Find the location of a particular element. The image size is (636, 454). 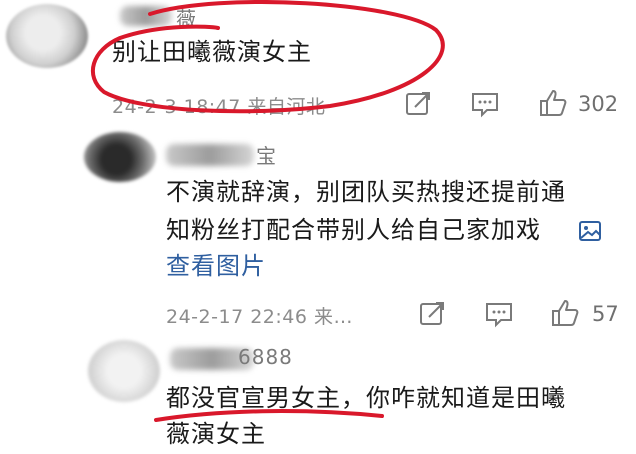

comment-text-line-1: 不演就辞演，别团队买热搜还提前通 is located at coordinates (366, 192).